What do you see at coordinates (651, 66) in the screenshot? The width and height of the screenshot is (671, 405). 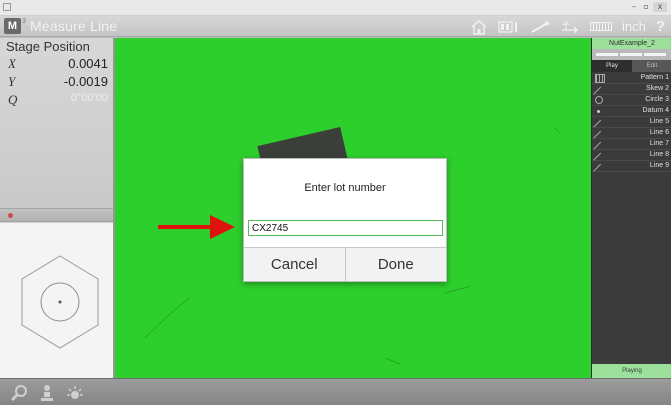 I see `tab-edit: Edit` at bounding box center [651, 66].